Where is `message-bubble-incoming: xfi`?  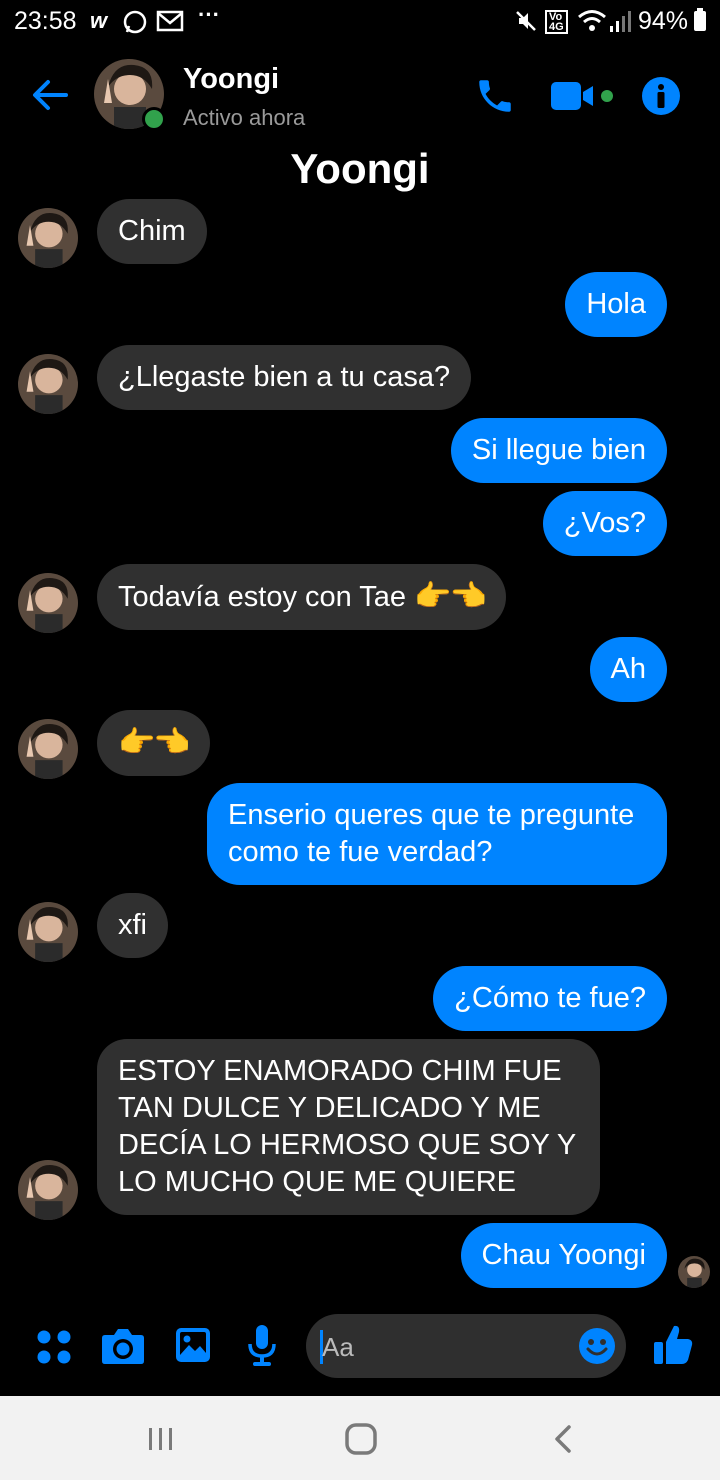 message-bubble-incoming: xfi is located at coordinates (132, 925).